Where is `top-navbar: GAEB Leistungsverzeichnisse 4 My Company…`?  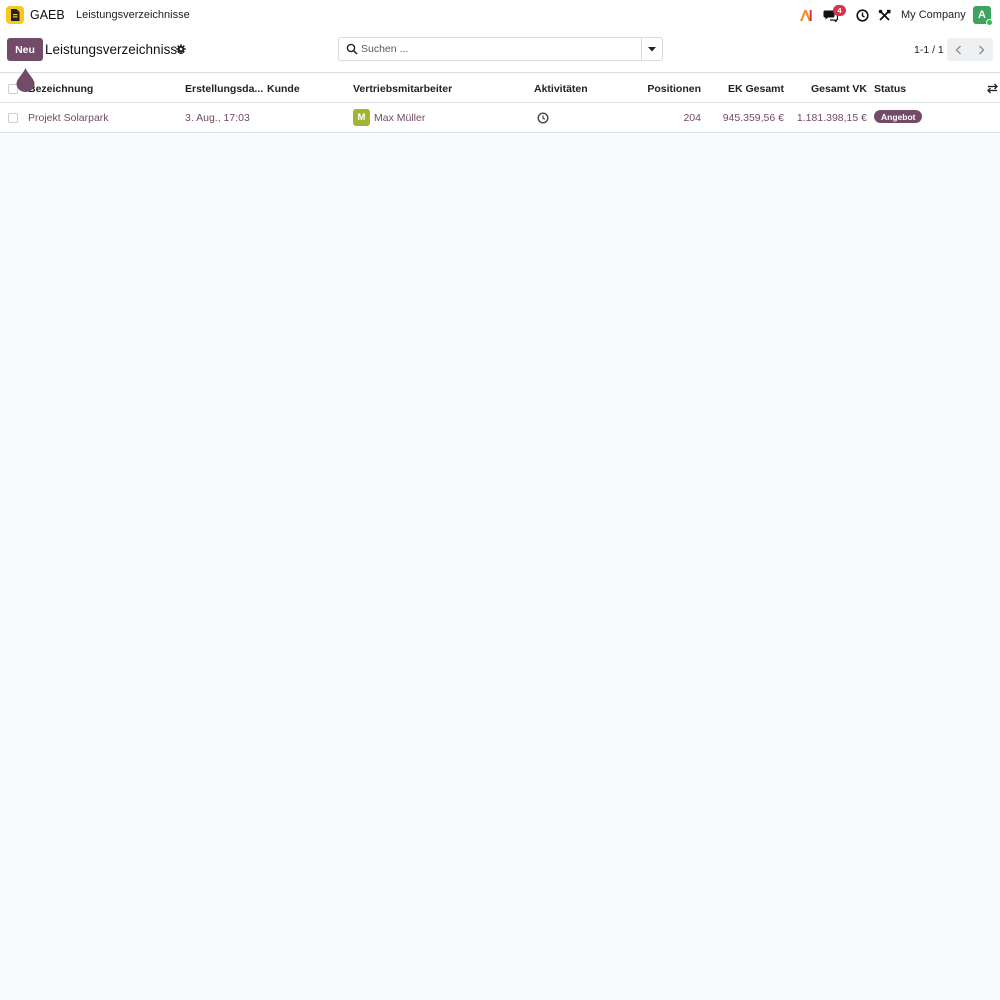
top-navbar: GAEB Leistungsverzeichnisse 4 My Company… is located at coordinates (500, 15).